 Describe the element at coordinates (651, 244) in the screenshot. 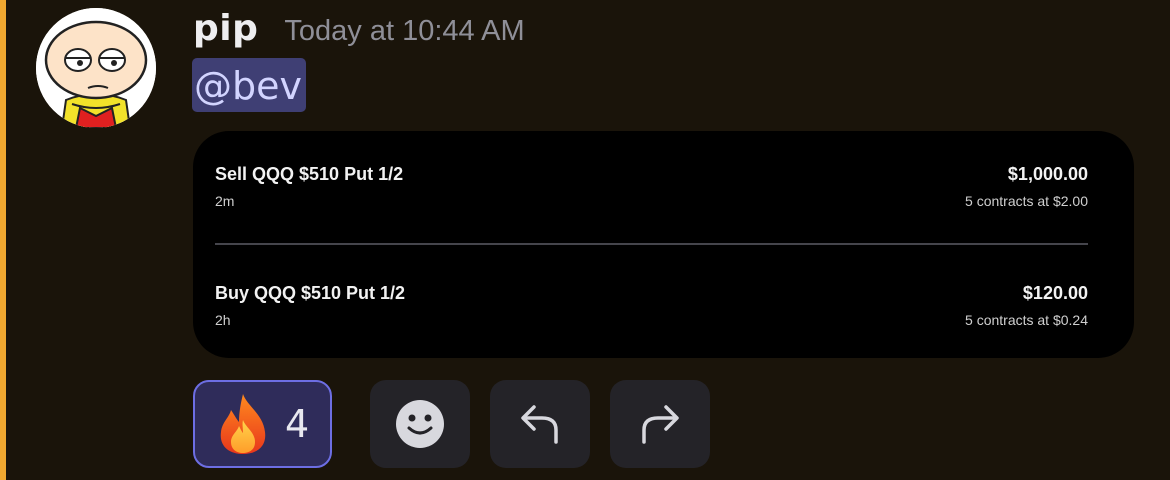

I see `trade-divider` at that location.